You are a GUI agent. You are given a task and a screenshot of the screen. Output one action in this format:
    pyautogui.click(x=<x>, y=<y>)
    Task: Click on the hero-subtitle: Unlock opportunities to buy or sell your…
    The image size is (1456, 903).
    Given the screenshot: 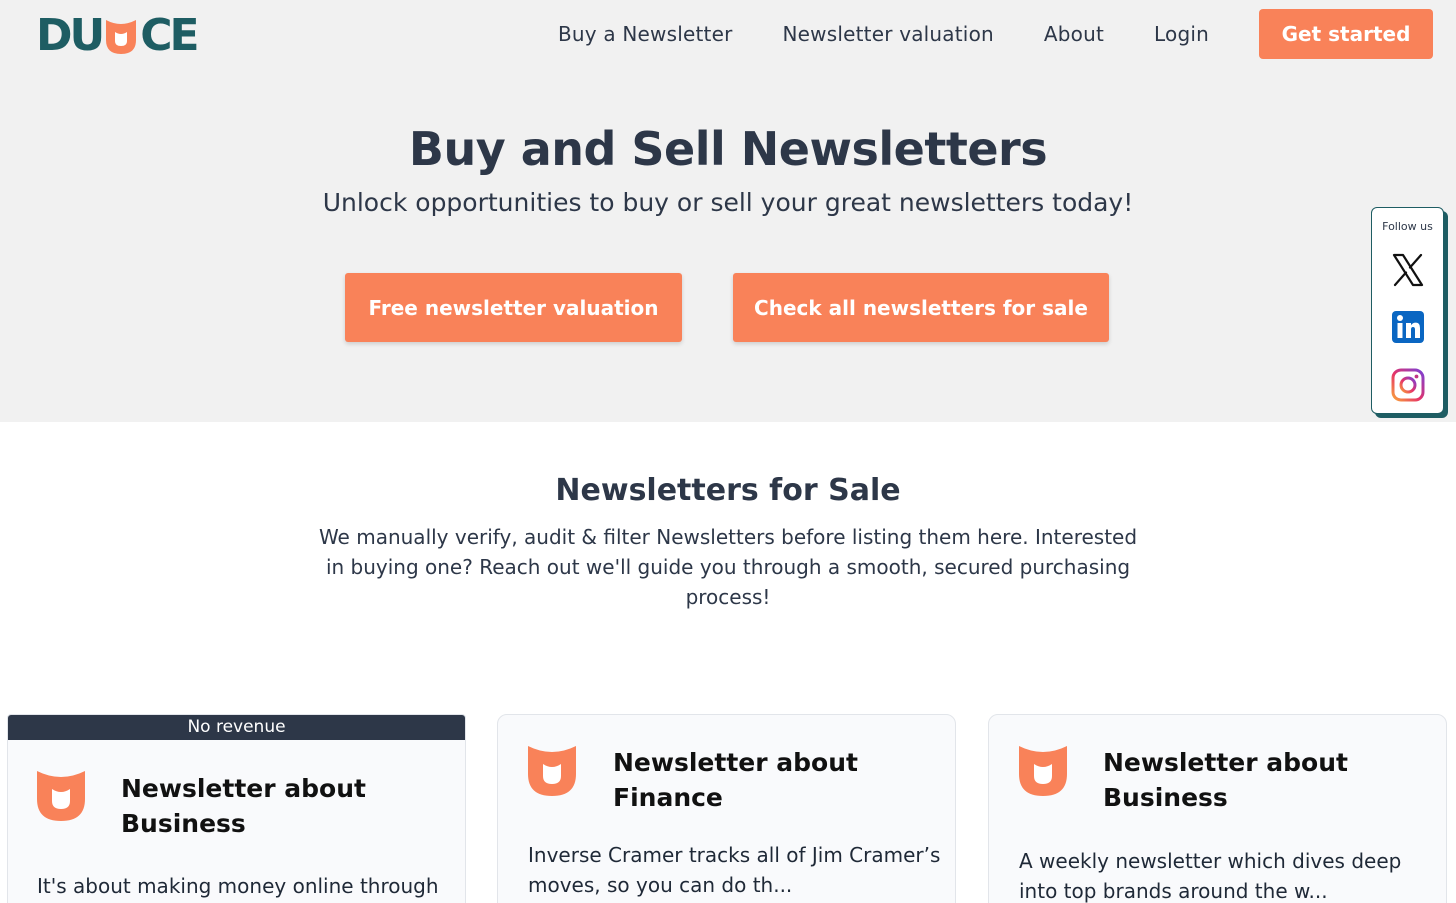 What is the action you would take?
    pyautogui.click(x=728, y=202)
    